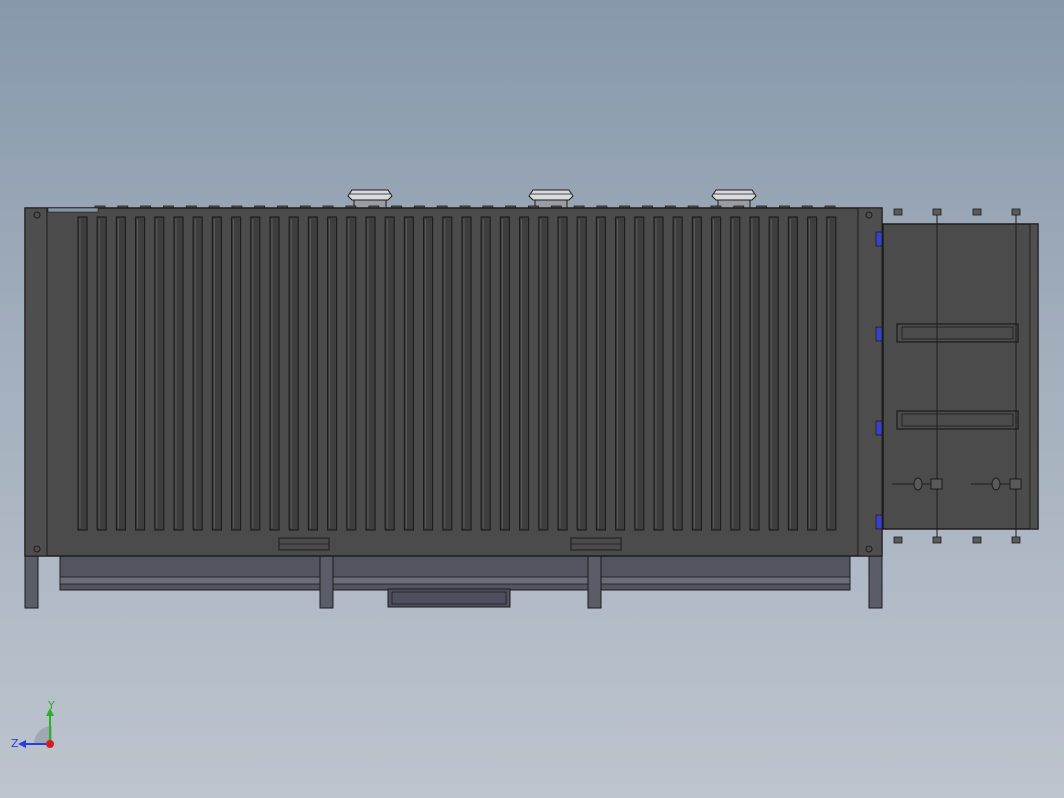 Image resolution: width=1064 pixels, height=798 pixels. I want to click on base-rail, so click(455, 581).